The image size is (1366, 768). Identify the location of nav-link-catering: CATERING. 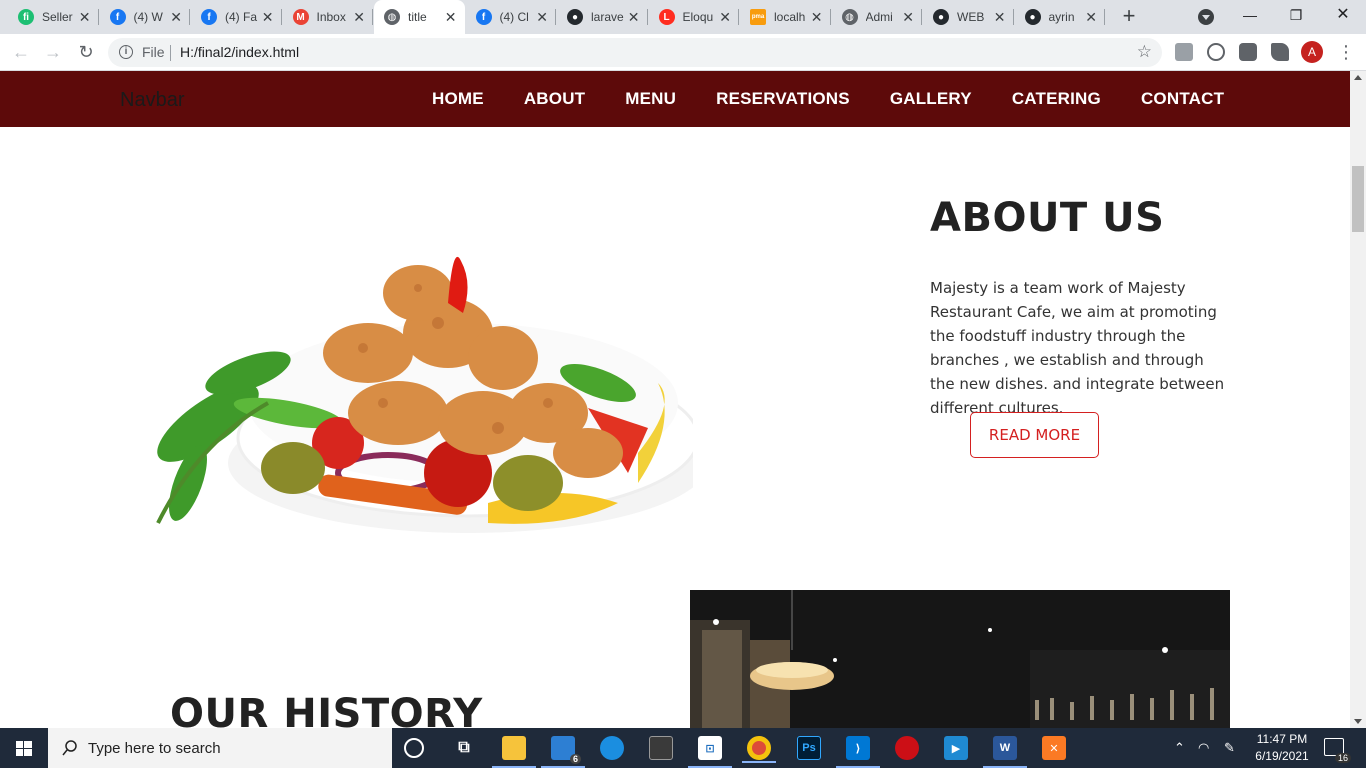
(1056, 99).